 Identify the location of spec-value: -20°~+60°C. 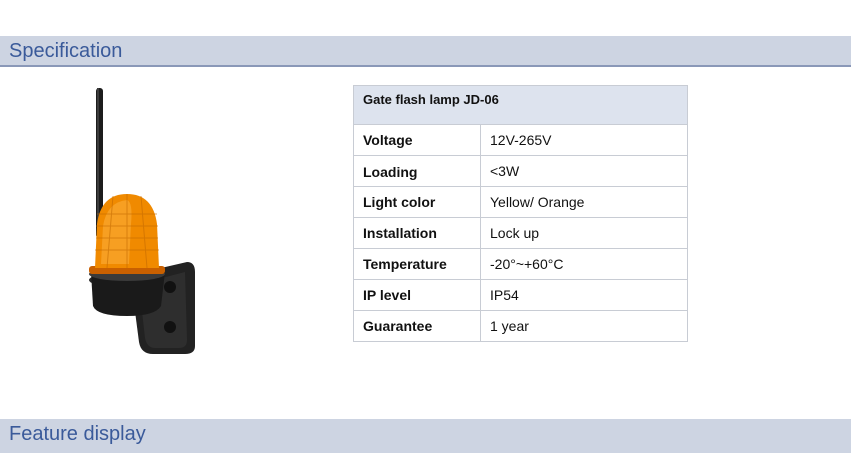
(584, 264).